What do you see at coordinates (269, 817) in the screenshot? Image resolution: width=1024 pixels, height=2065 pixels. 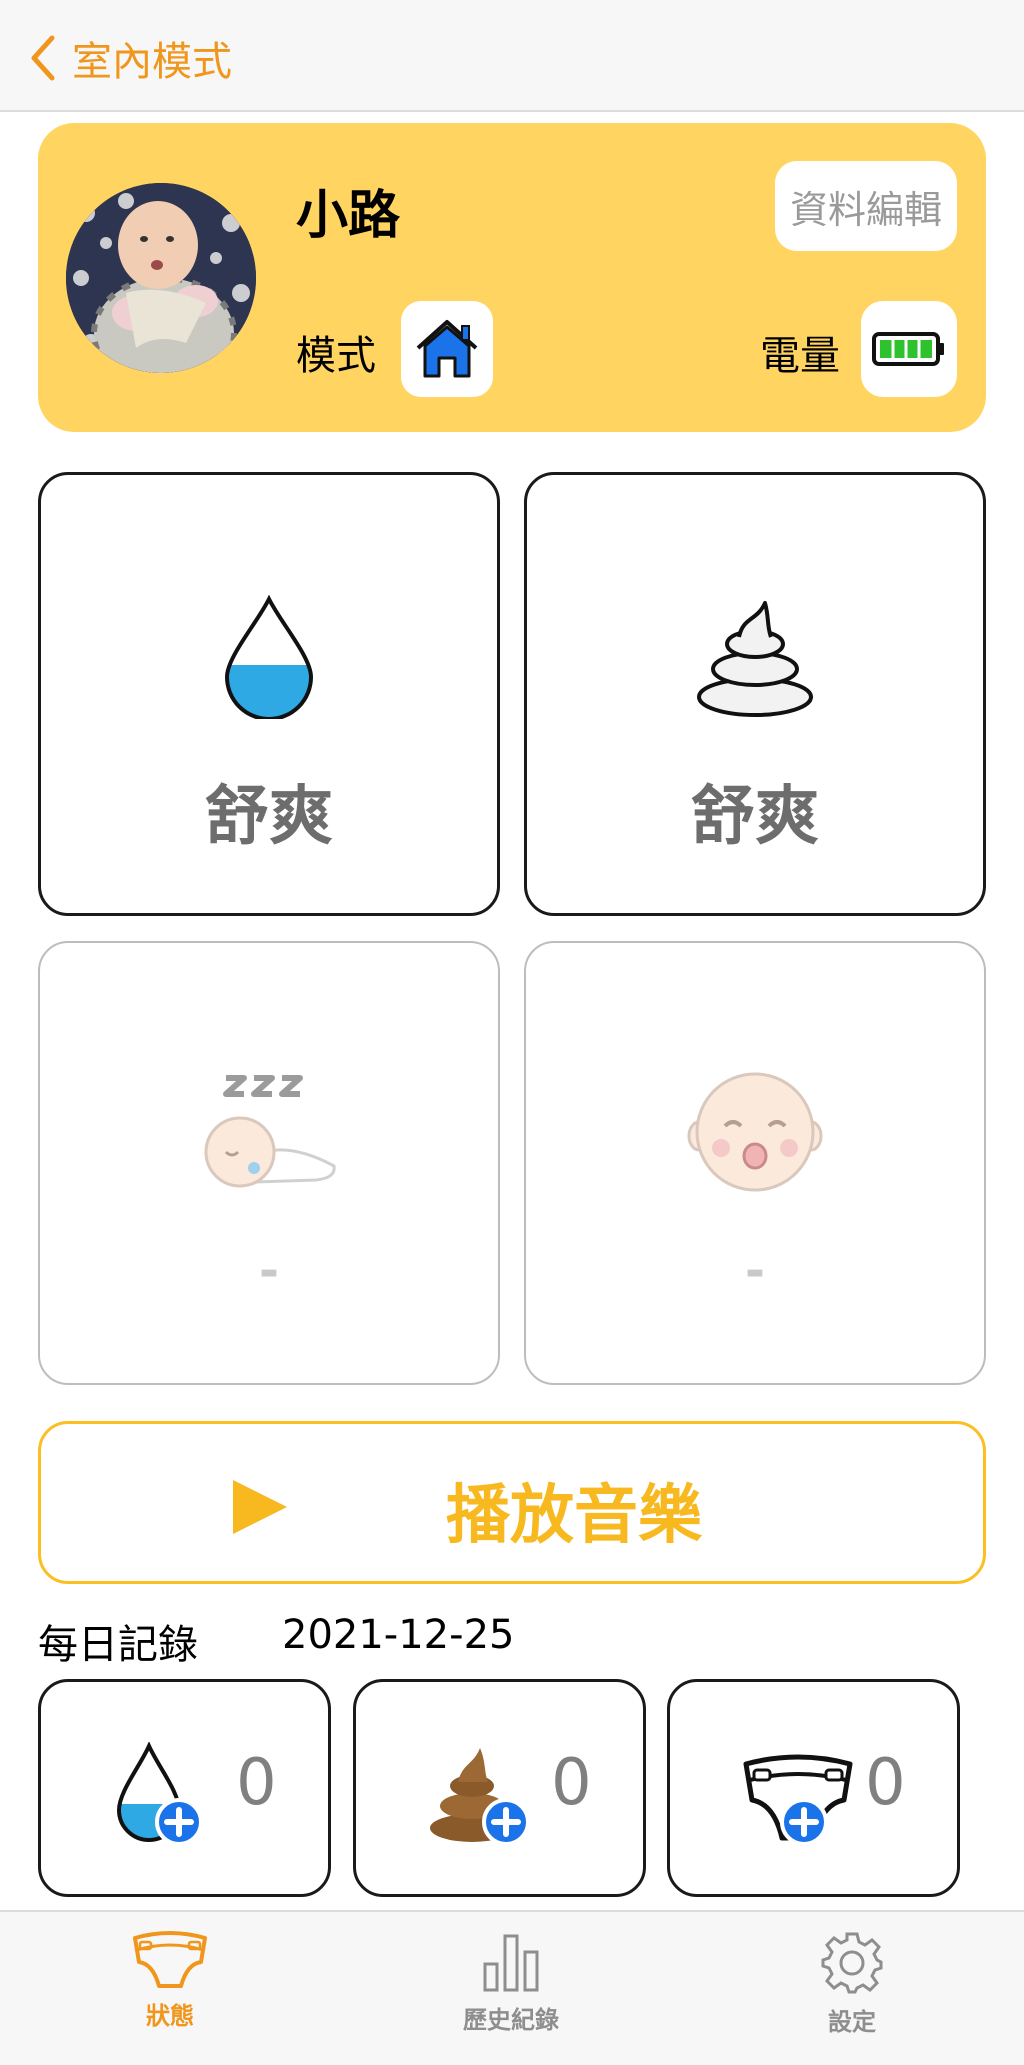 I see `urine-status-text: 舒爽` at bounding box center [269, 817].